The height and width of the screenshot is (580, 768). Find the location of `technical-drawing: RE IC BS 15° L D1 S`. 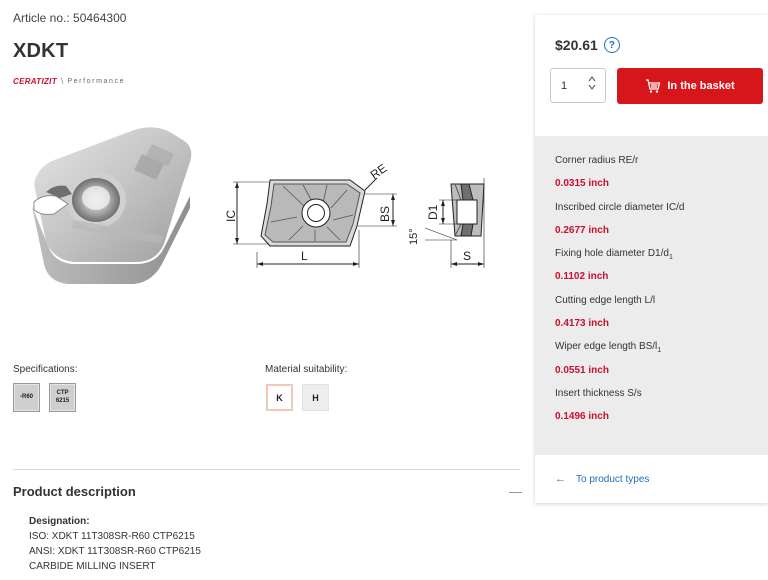

technical-drawing: RE IC BS 15° L D1 S is located at coordinates (355, 214).